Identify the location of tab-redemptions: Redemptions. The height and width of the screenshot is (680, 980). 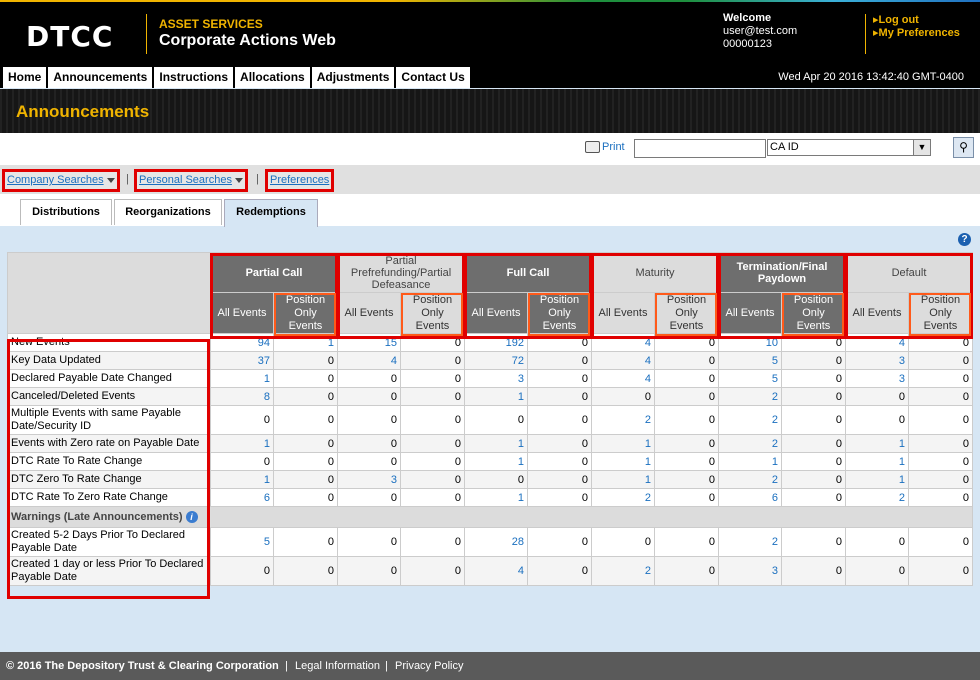
(271, 213).